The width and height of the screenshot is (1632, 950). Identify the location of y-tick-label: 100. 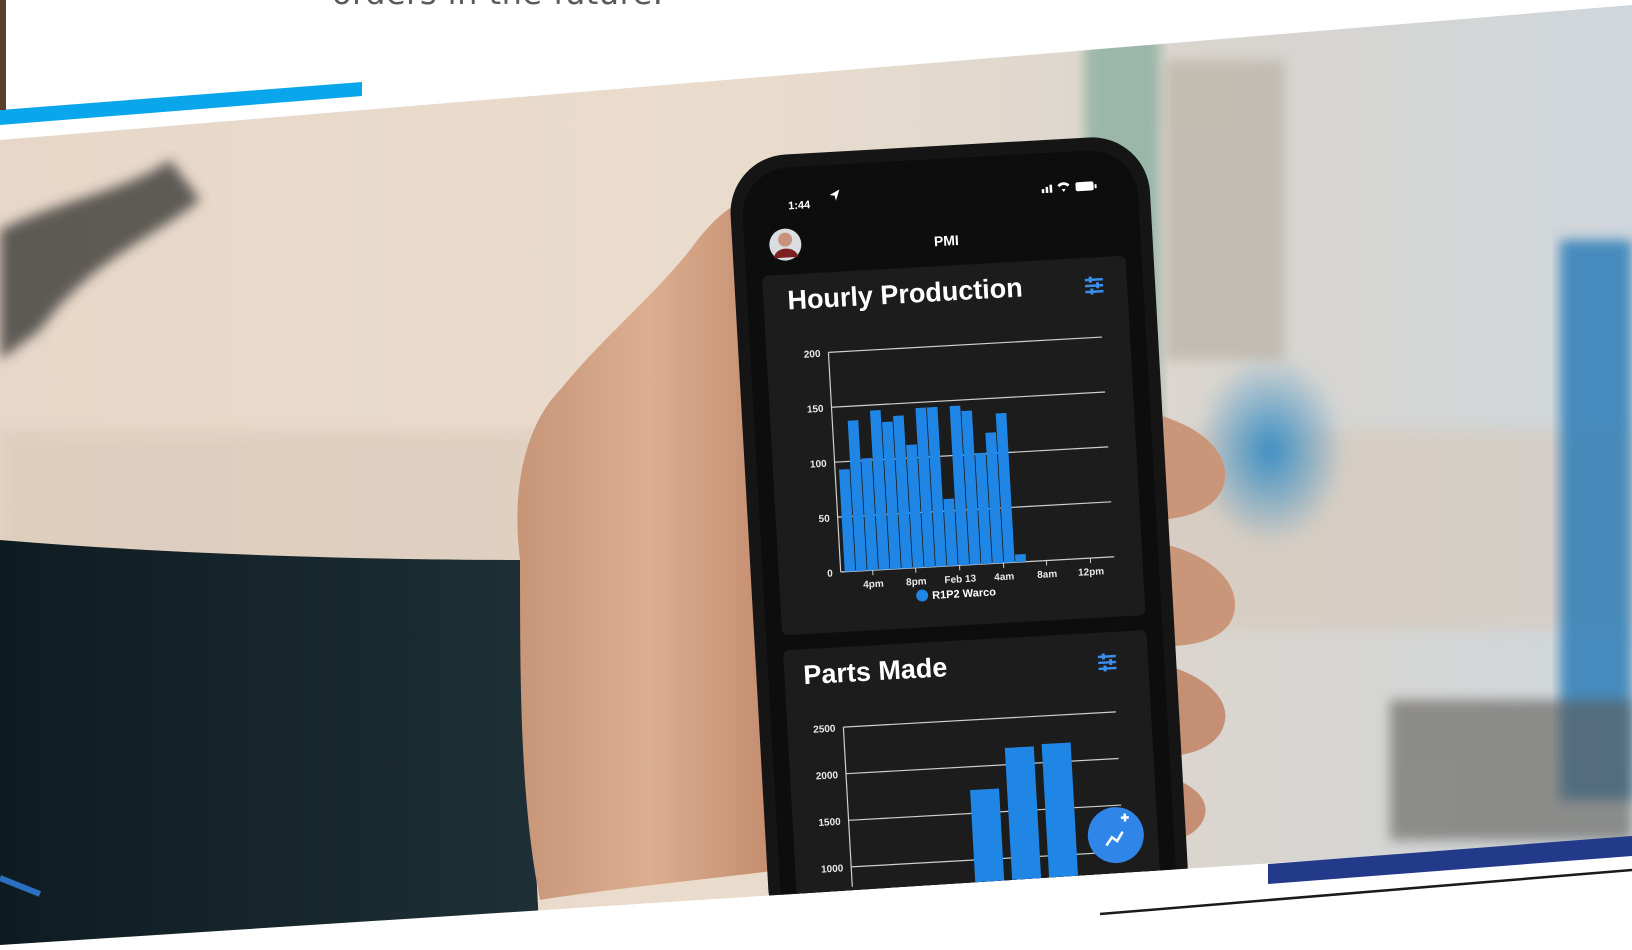
(819, 465).